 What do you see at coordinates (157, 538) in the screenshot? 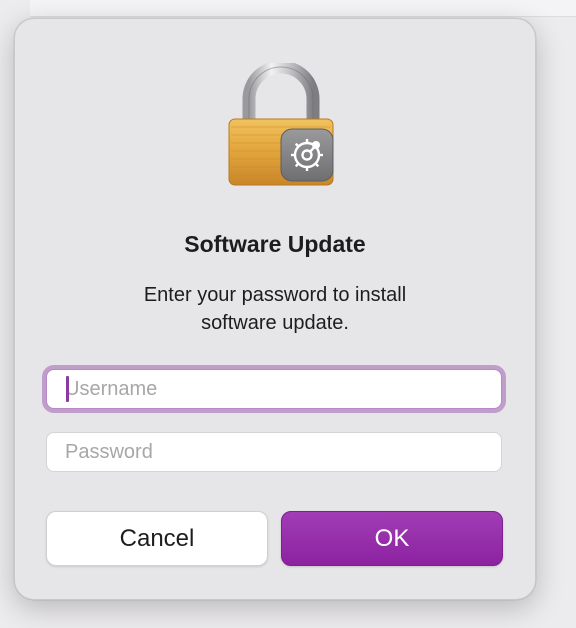
I see `cancel-button: Cancel` at bounding box center [157, 538].